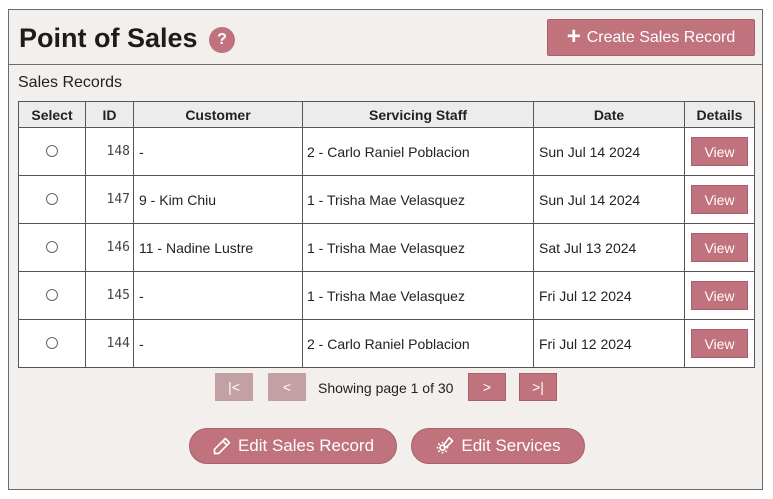 The width and height of the screenshot is (773, 499). I want to click on page-status: Showing page 1 of 30, so click(386, 388).